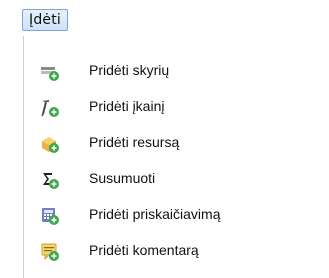 This screenshot has height=278, width=329. I want to click on menu-item-add-section: Pridėti skyrių, so click(176, 71).